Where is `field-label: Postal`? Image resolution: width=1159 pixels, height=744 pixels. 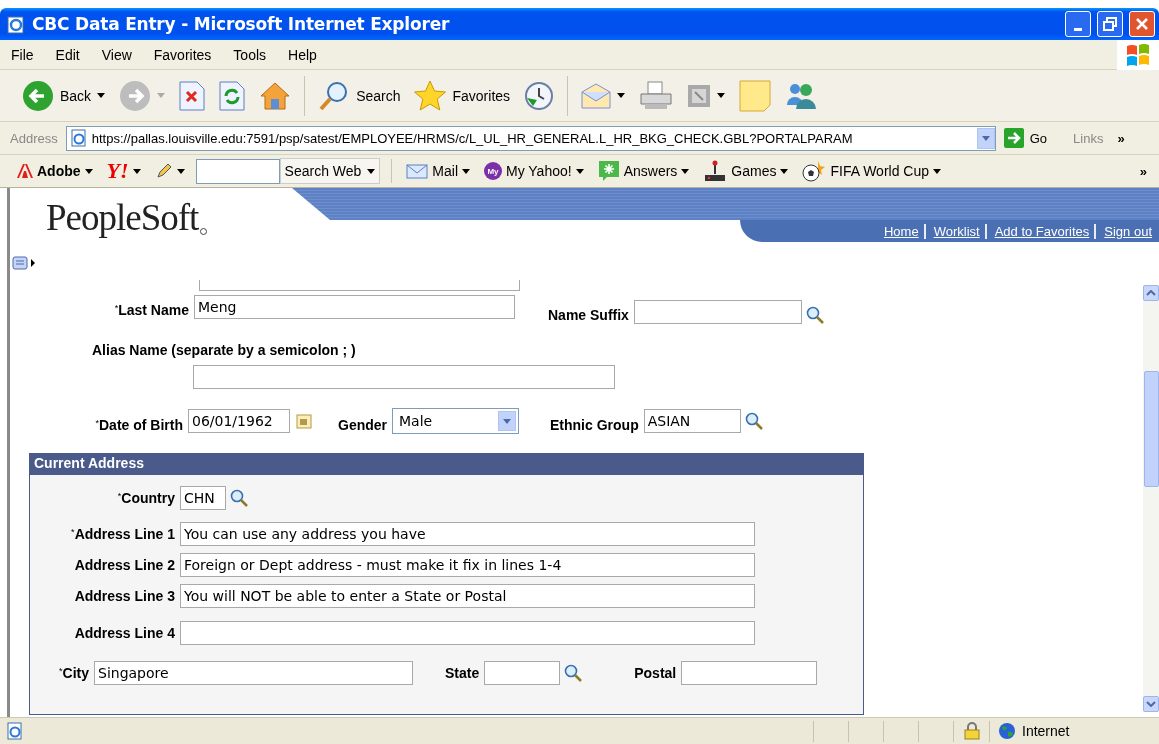 field-label: Postal is located at coordinates (656, 673).